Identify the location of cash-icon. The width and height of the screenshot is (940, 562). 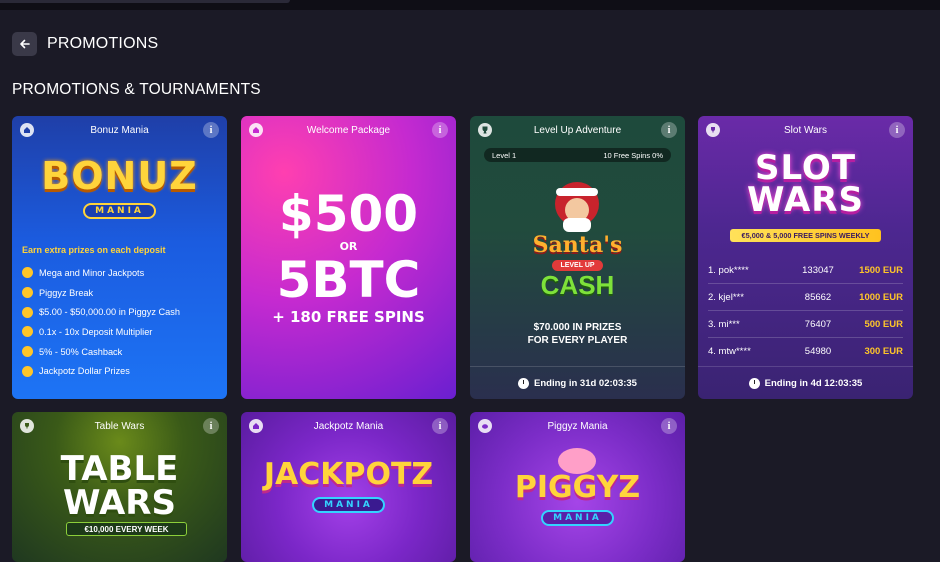
(27, 312).